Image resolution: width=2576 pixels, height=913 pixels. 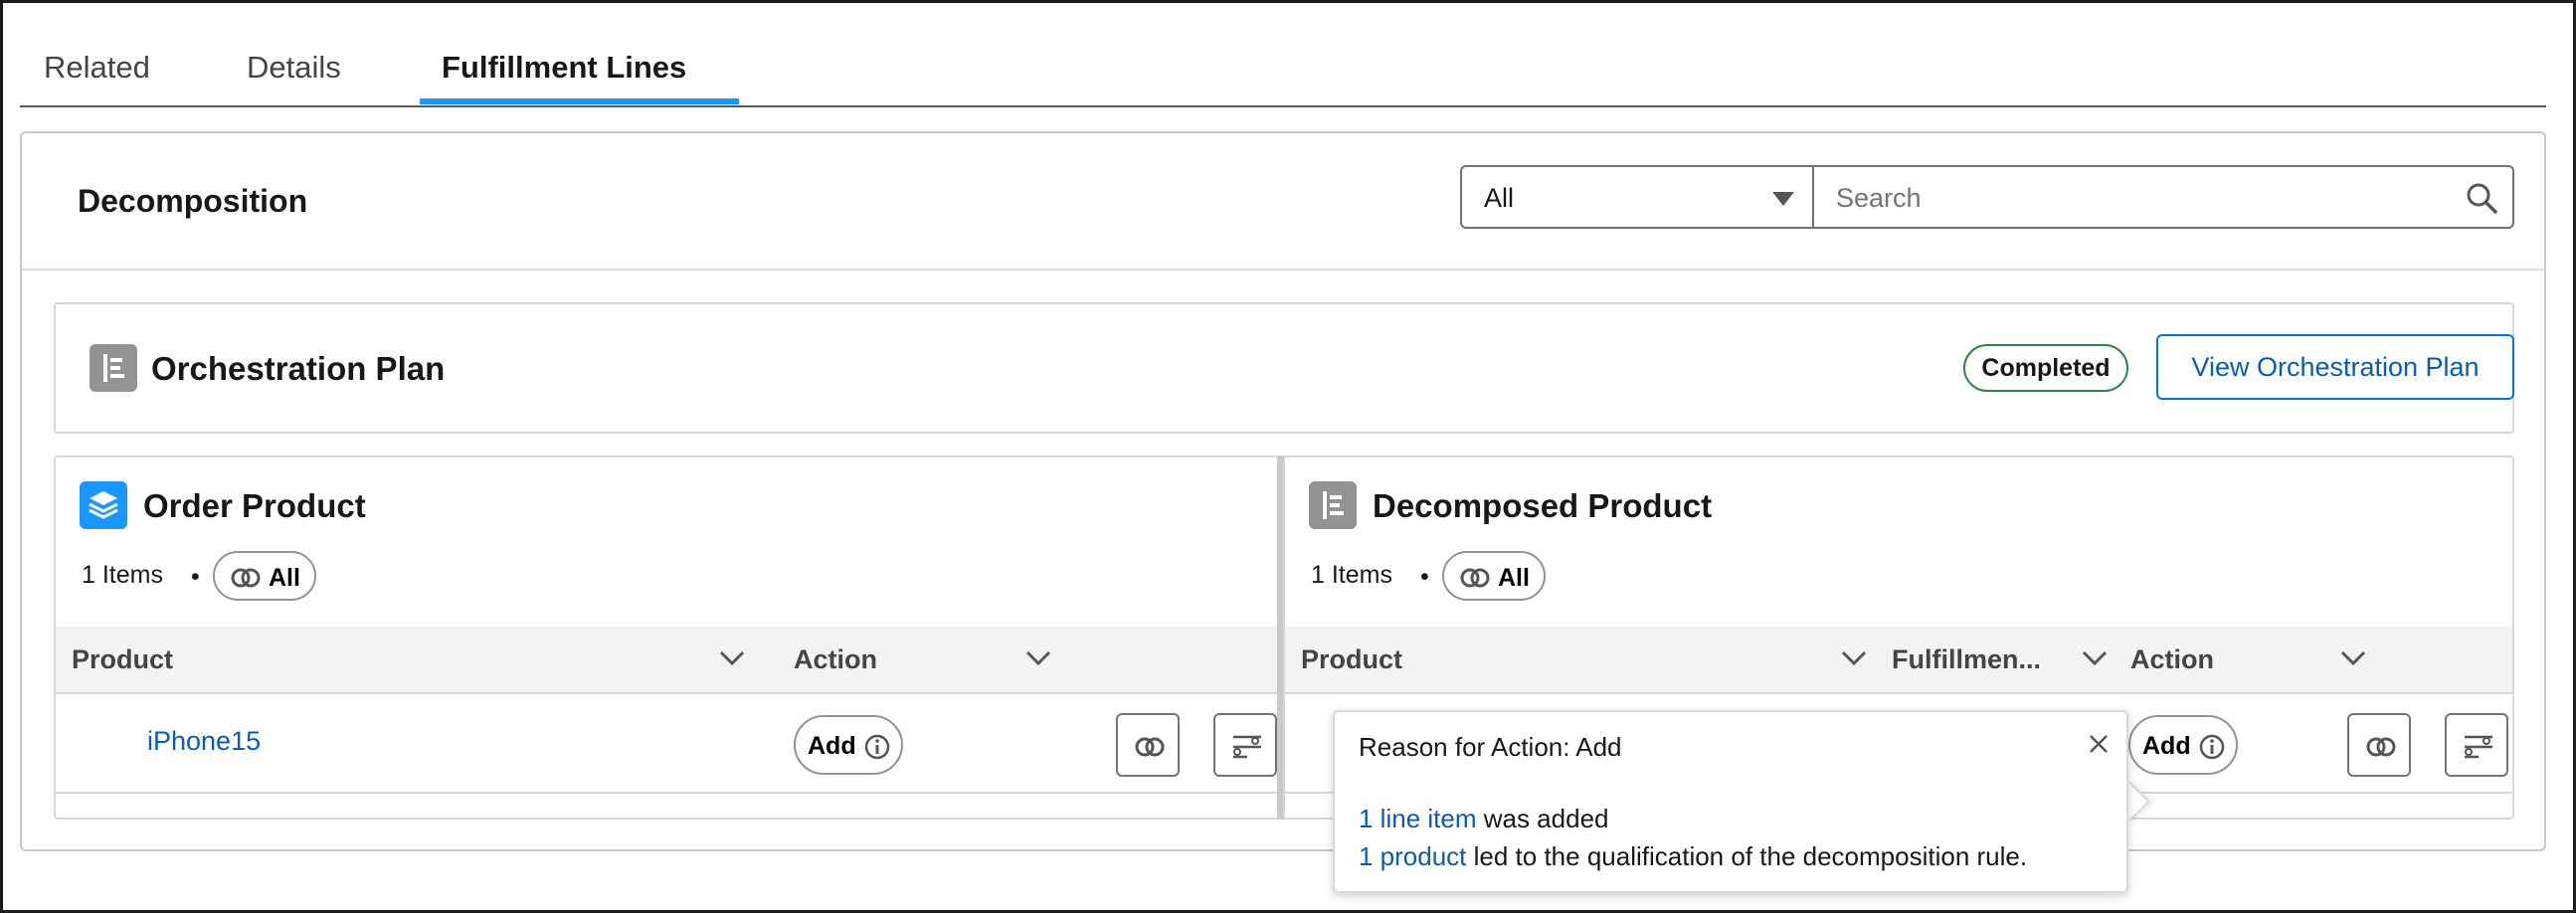 What do you see at coordinates (1283, 73) in the screenshot?
I see `tab-bar: Related Details Fulfillment Lines` at bounding box center [1283, 73].